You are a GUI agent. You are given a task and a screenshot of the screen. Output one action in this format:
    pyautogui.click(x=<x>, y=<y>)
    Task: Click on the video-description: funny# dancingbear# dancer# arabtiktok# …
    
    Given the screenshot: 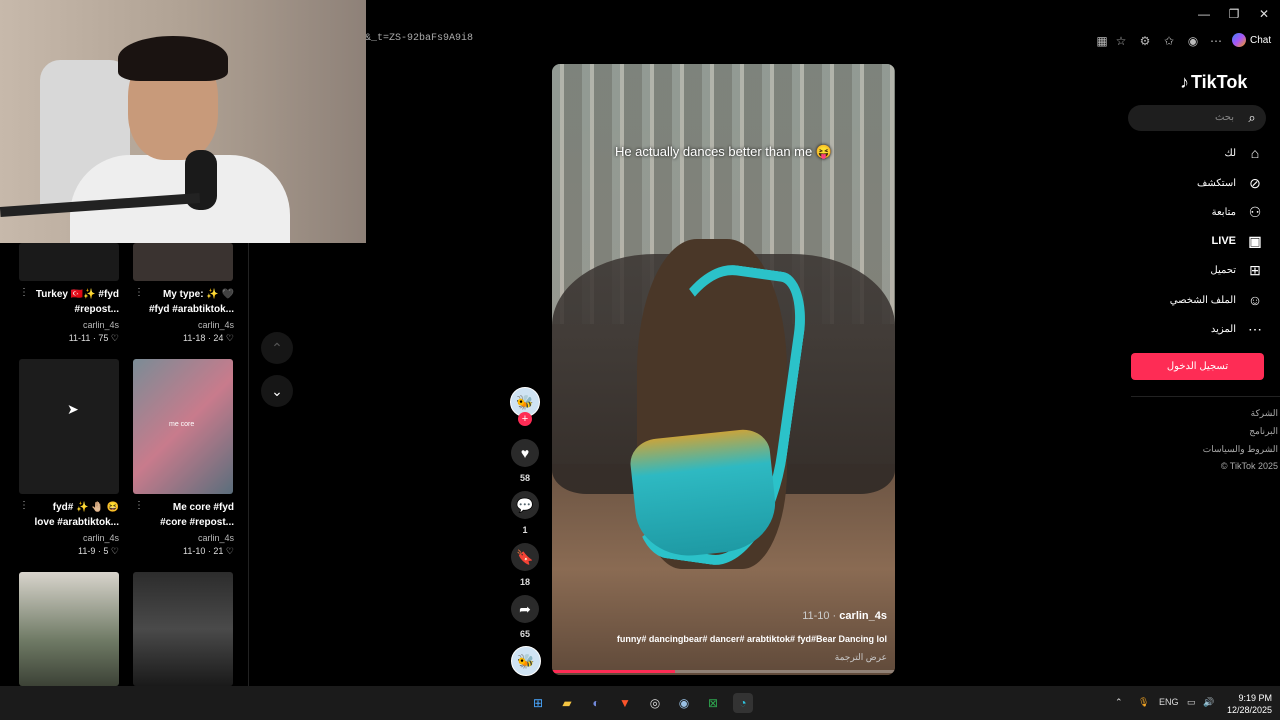 What is the action you would take?
    pyautogui.click(x=719, y=639)
    